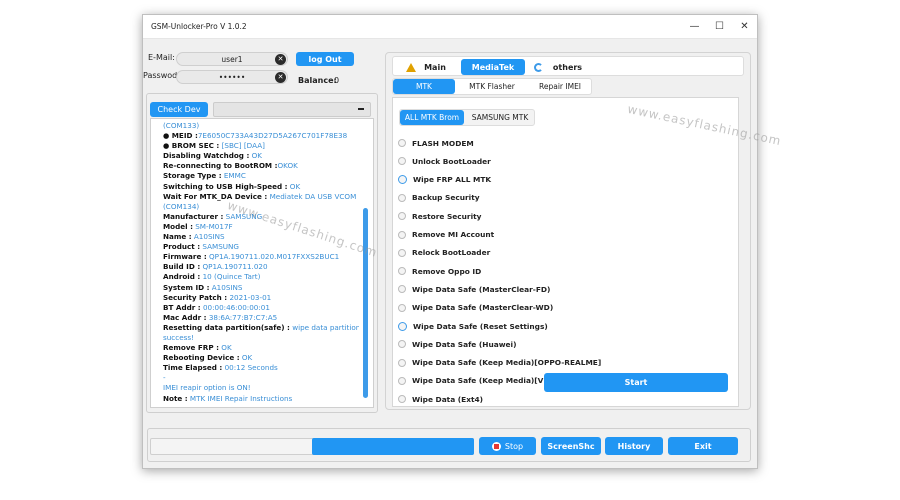 This screenshot has height=500, width=900. What do you see at coordinates (361, 109) in the screenshot?
I see `minus-icon` at bounding box center [361, 109].